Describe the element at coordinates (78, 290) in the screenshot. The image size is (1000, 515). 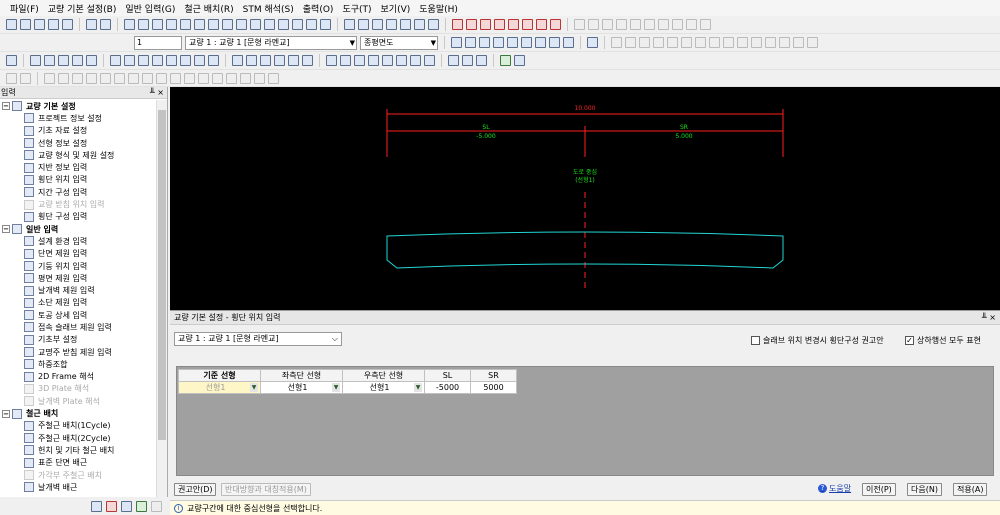
I see `tree-item: 날개벽 제원 입력` at that location.